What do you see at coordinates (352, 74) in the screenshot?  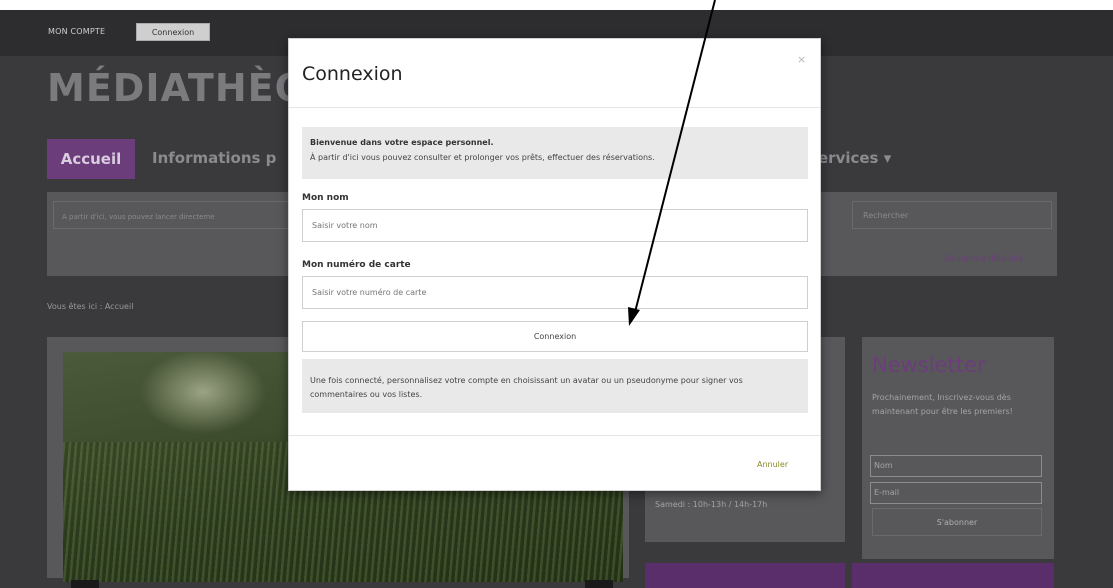 I see `modal-title: Connexion` at bounding box center [352, 74].